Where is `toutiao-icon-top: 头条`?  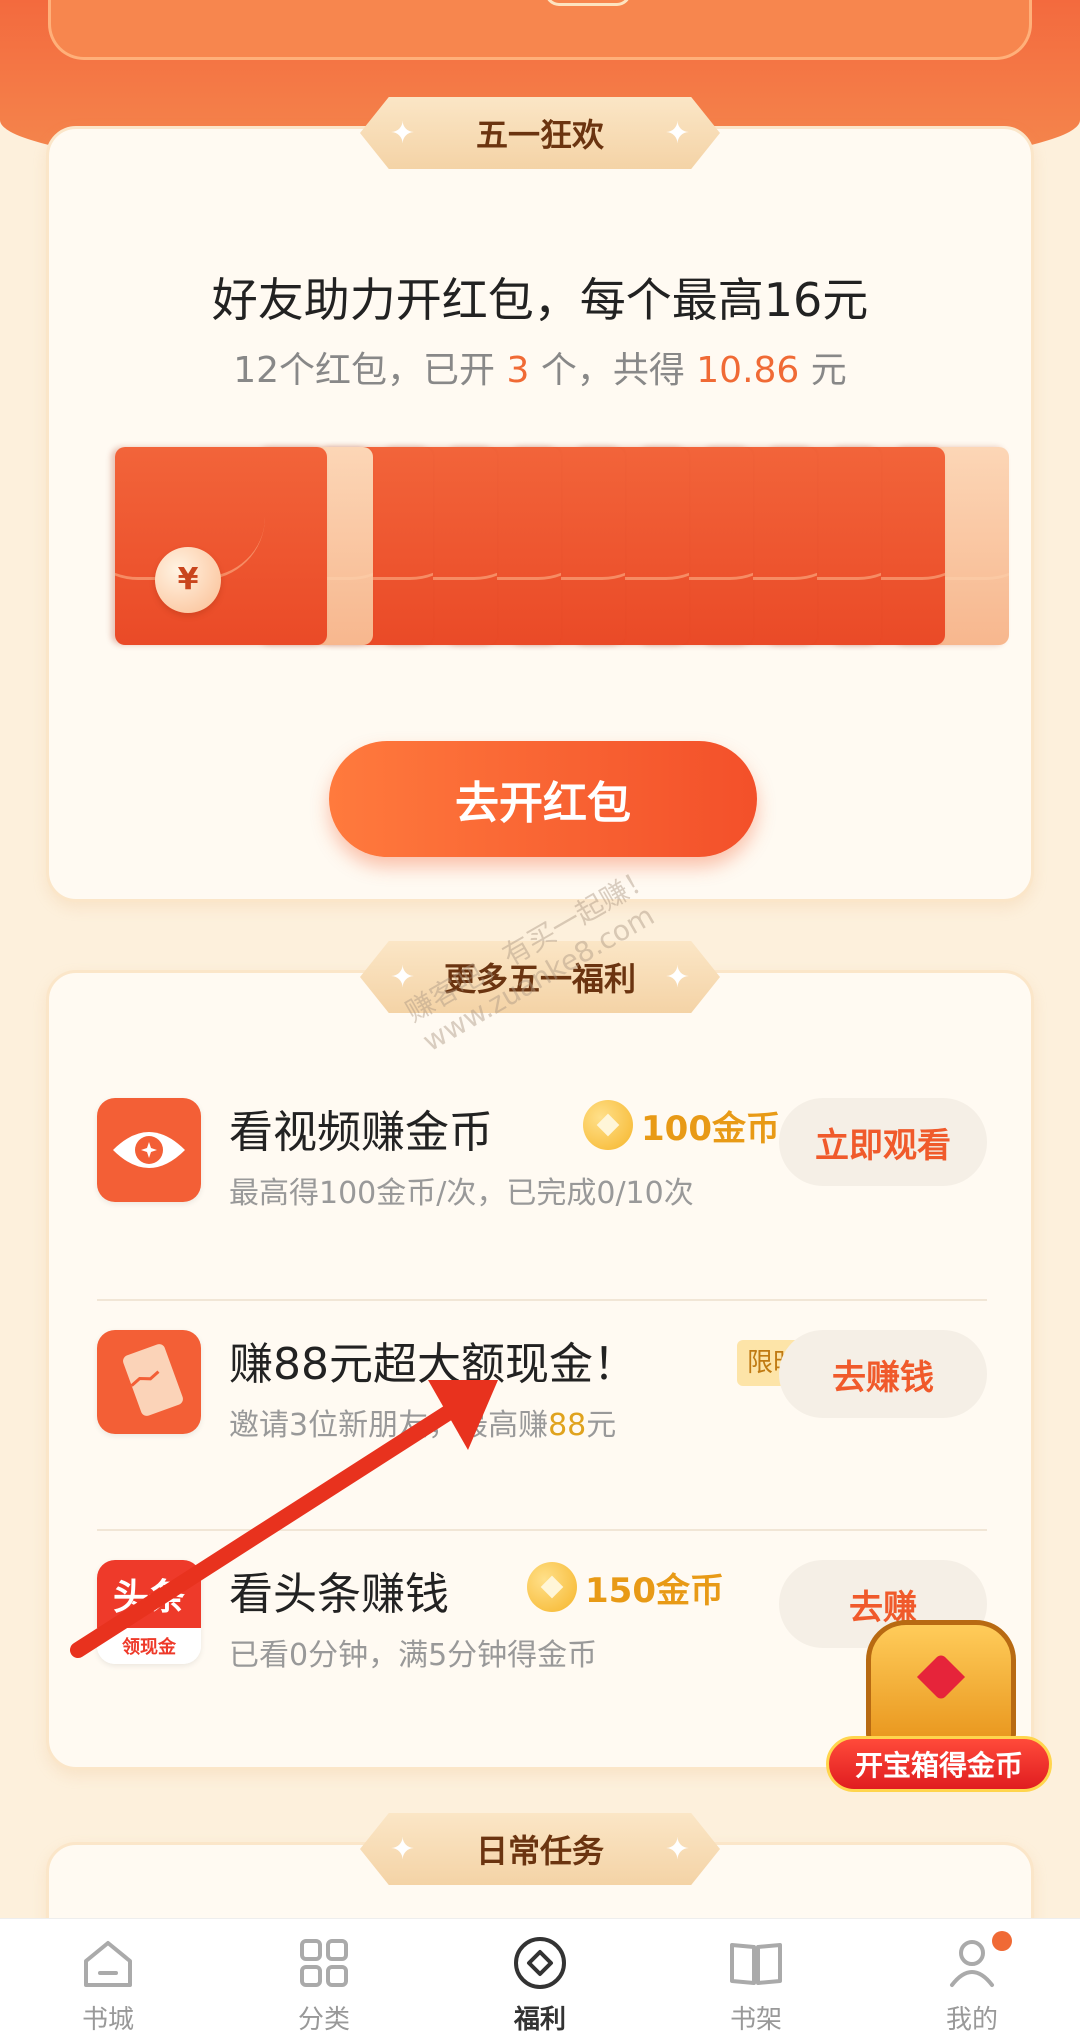 toutiao-icon-top: 头条 is located at coordinates (149, 1594).